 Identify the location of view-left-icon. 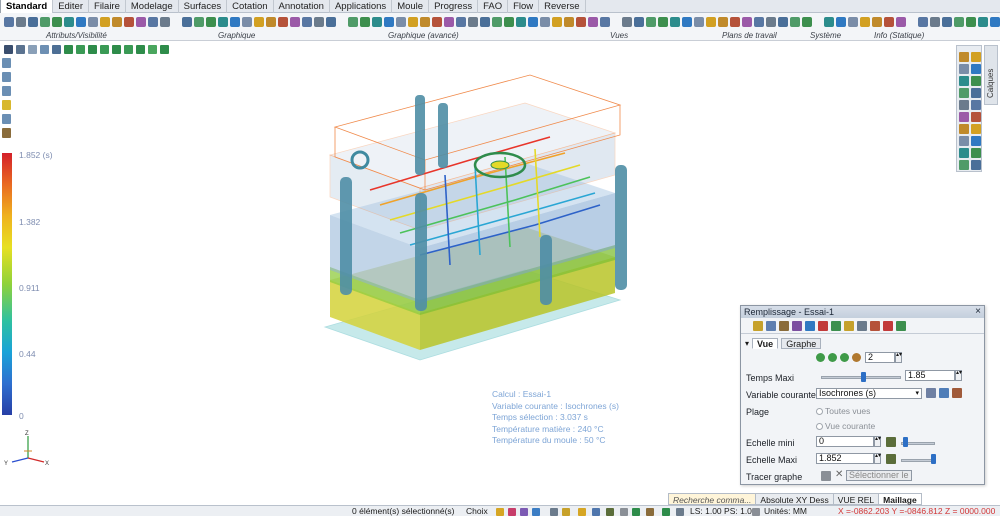
(104, 49).